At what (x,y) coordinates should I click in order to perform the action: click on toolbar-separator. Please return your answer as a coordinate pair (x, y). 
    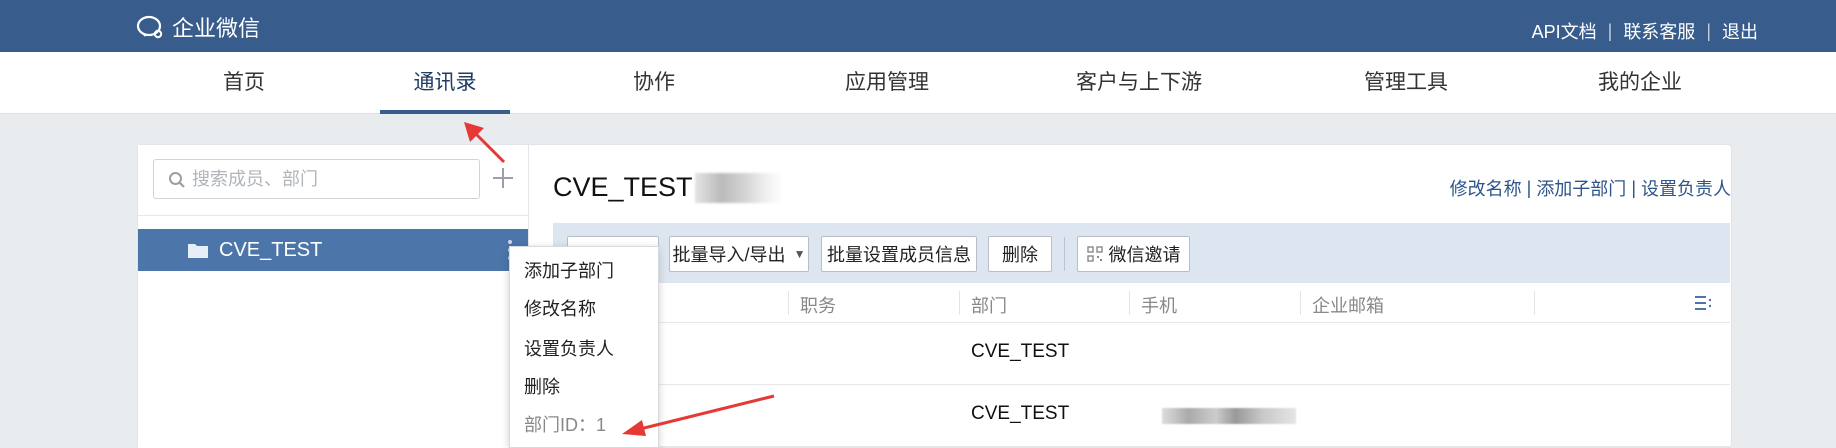
    Looking at the image, I should click on (1064, 254).